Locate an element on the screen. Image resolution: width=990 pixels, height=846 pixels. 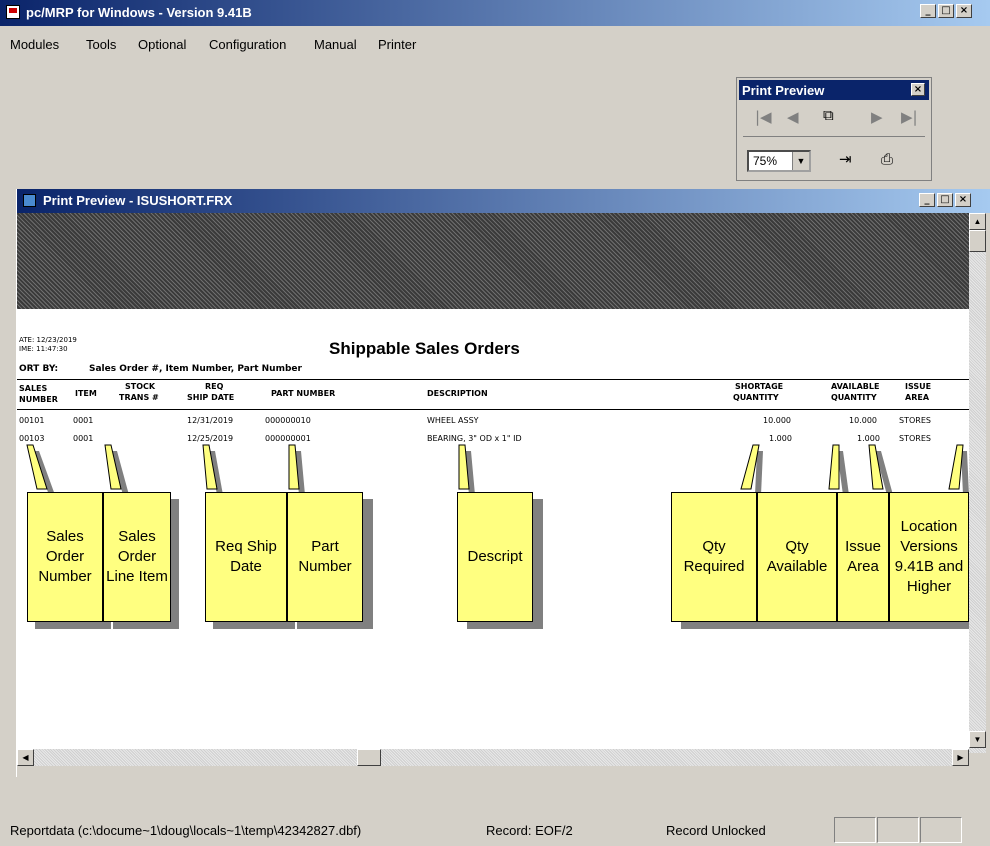
minimize-button: _ is located at coordinates (928, 11).